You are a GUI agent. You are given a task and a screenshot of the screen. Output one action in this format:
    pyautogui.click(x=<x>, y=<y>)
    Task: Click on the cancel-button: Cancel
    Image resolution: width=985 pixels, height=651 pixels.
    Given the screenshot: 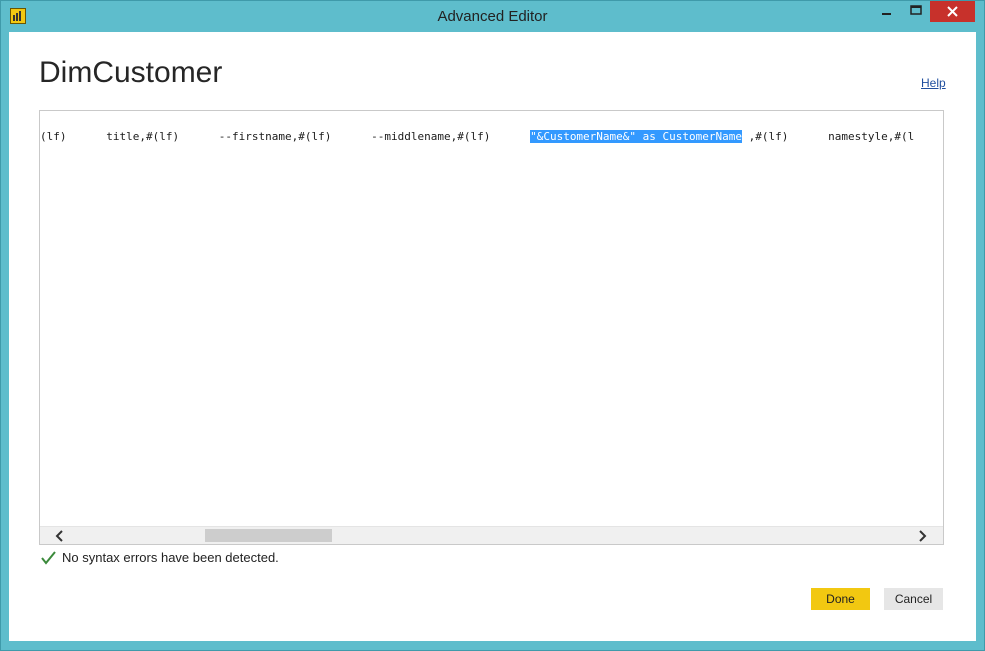 What is the action you would take?
    pyautogui.click(x=913, y=599)
    